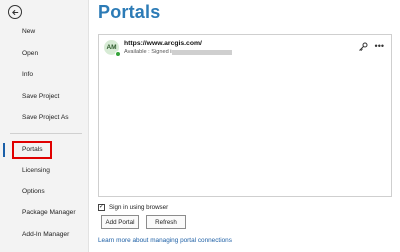  Describe the element at coordinates (129, 12) in the screenshot. I see `page-title: Portals` at that location.